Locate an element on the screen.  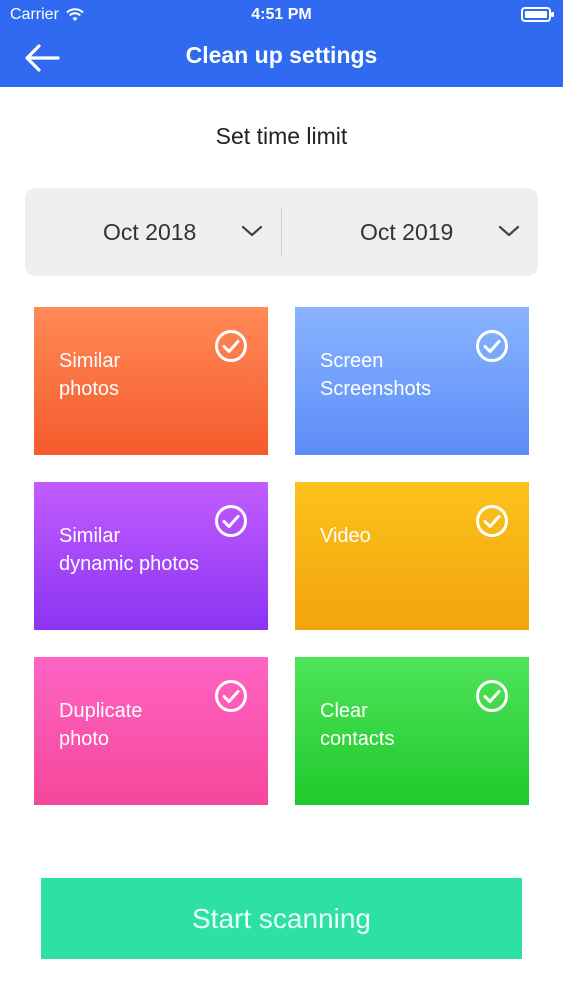
tile-label: Similar dynamic photos is located at coordinates (129, 550).